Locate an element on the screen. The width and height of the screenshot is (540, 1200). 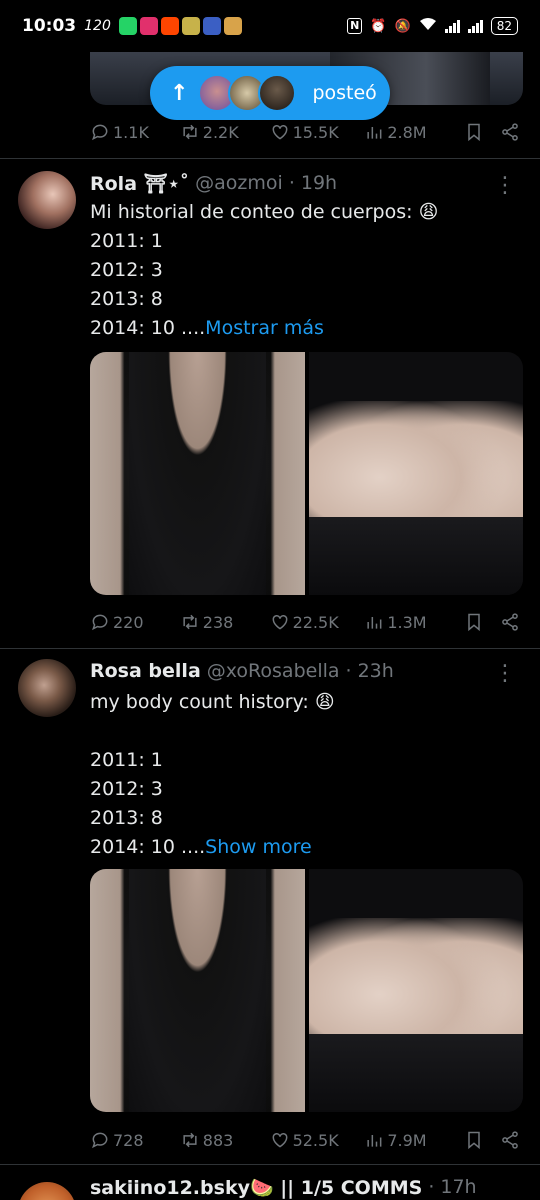
pokemon-icon is located at coordinates (211, 26).